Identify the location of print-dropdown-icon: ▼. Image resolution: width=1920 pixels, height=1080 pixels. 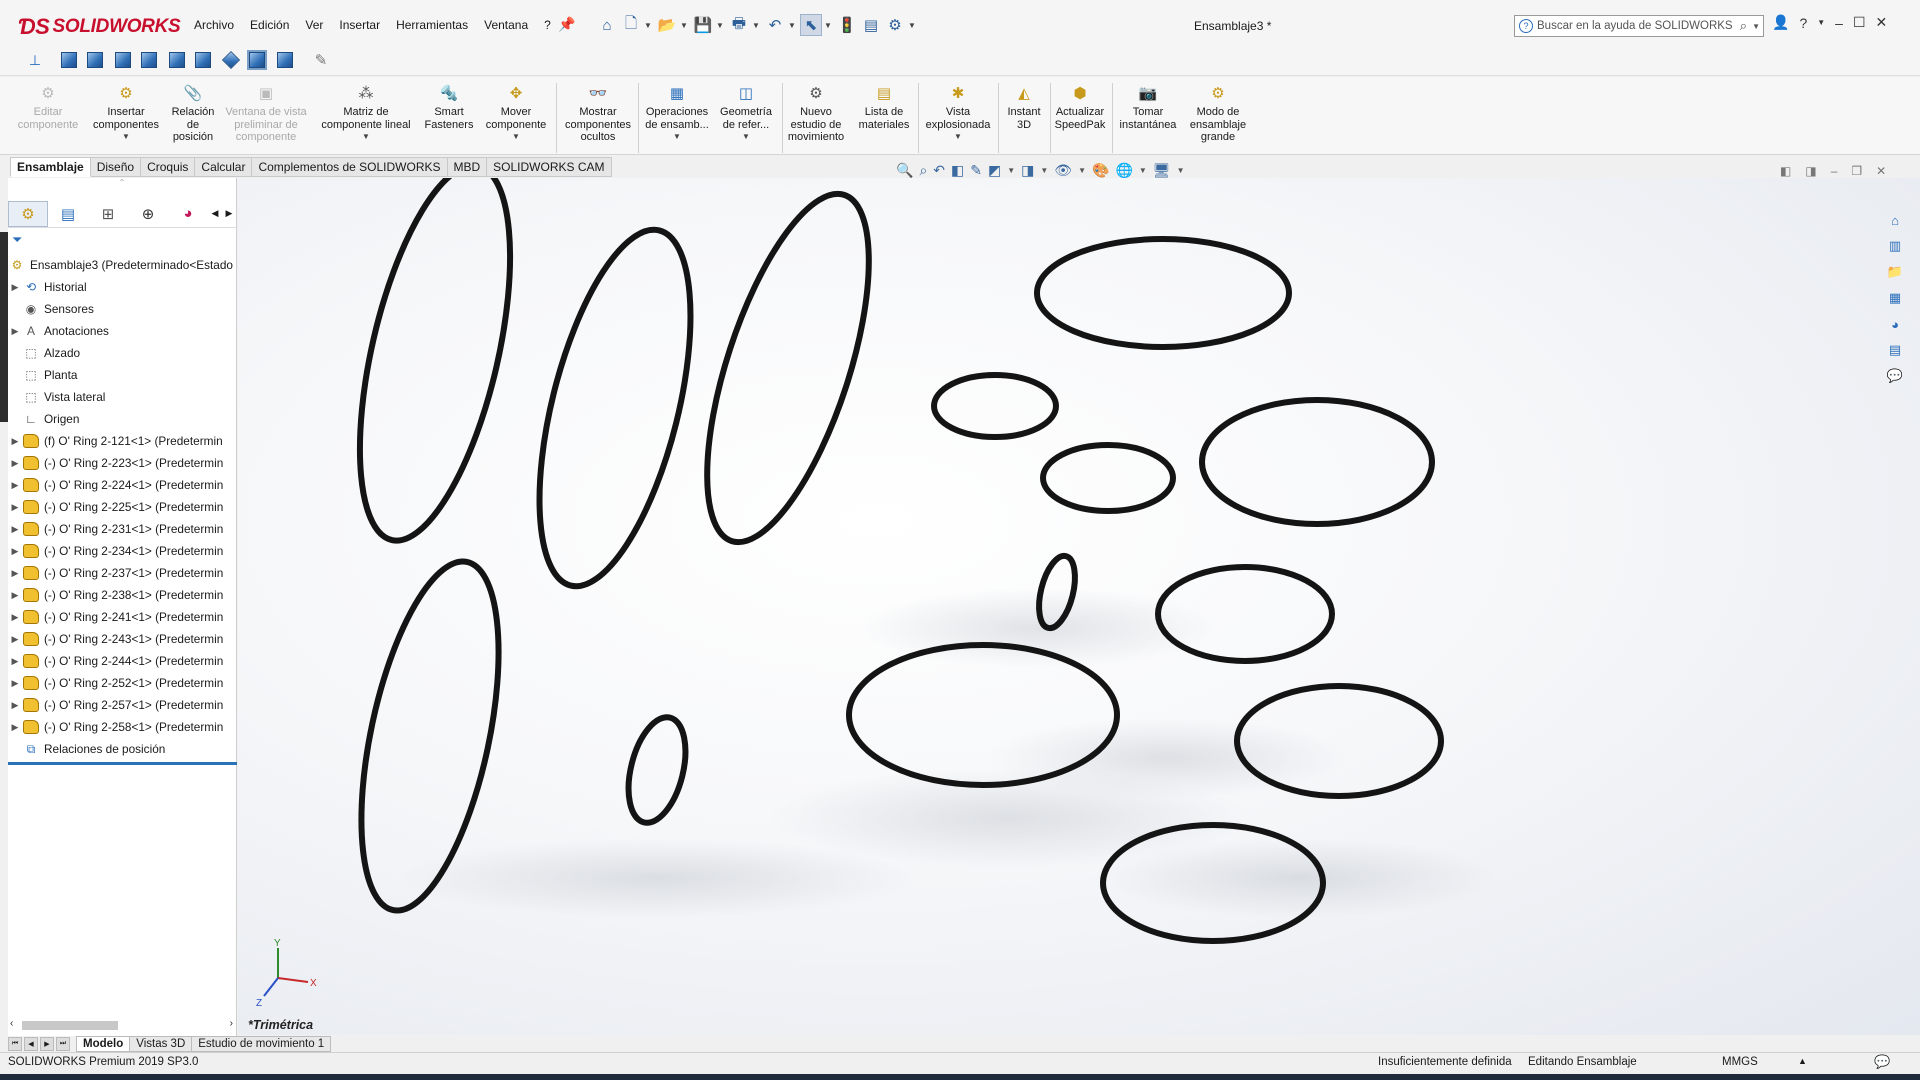
(757, 25).